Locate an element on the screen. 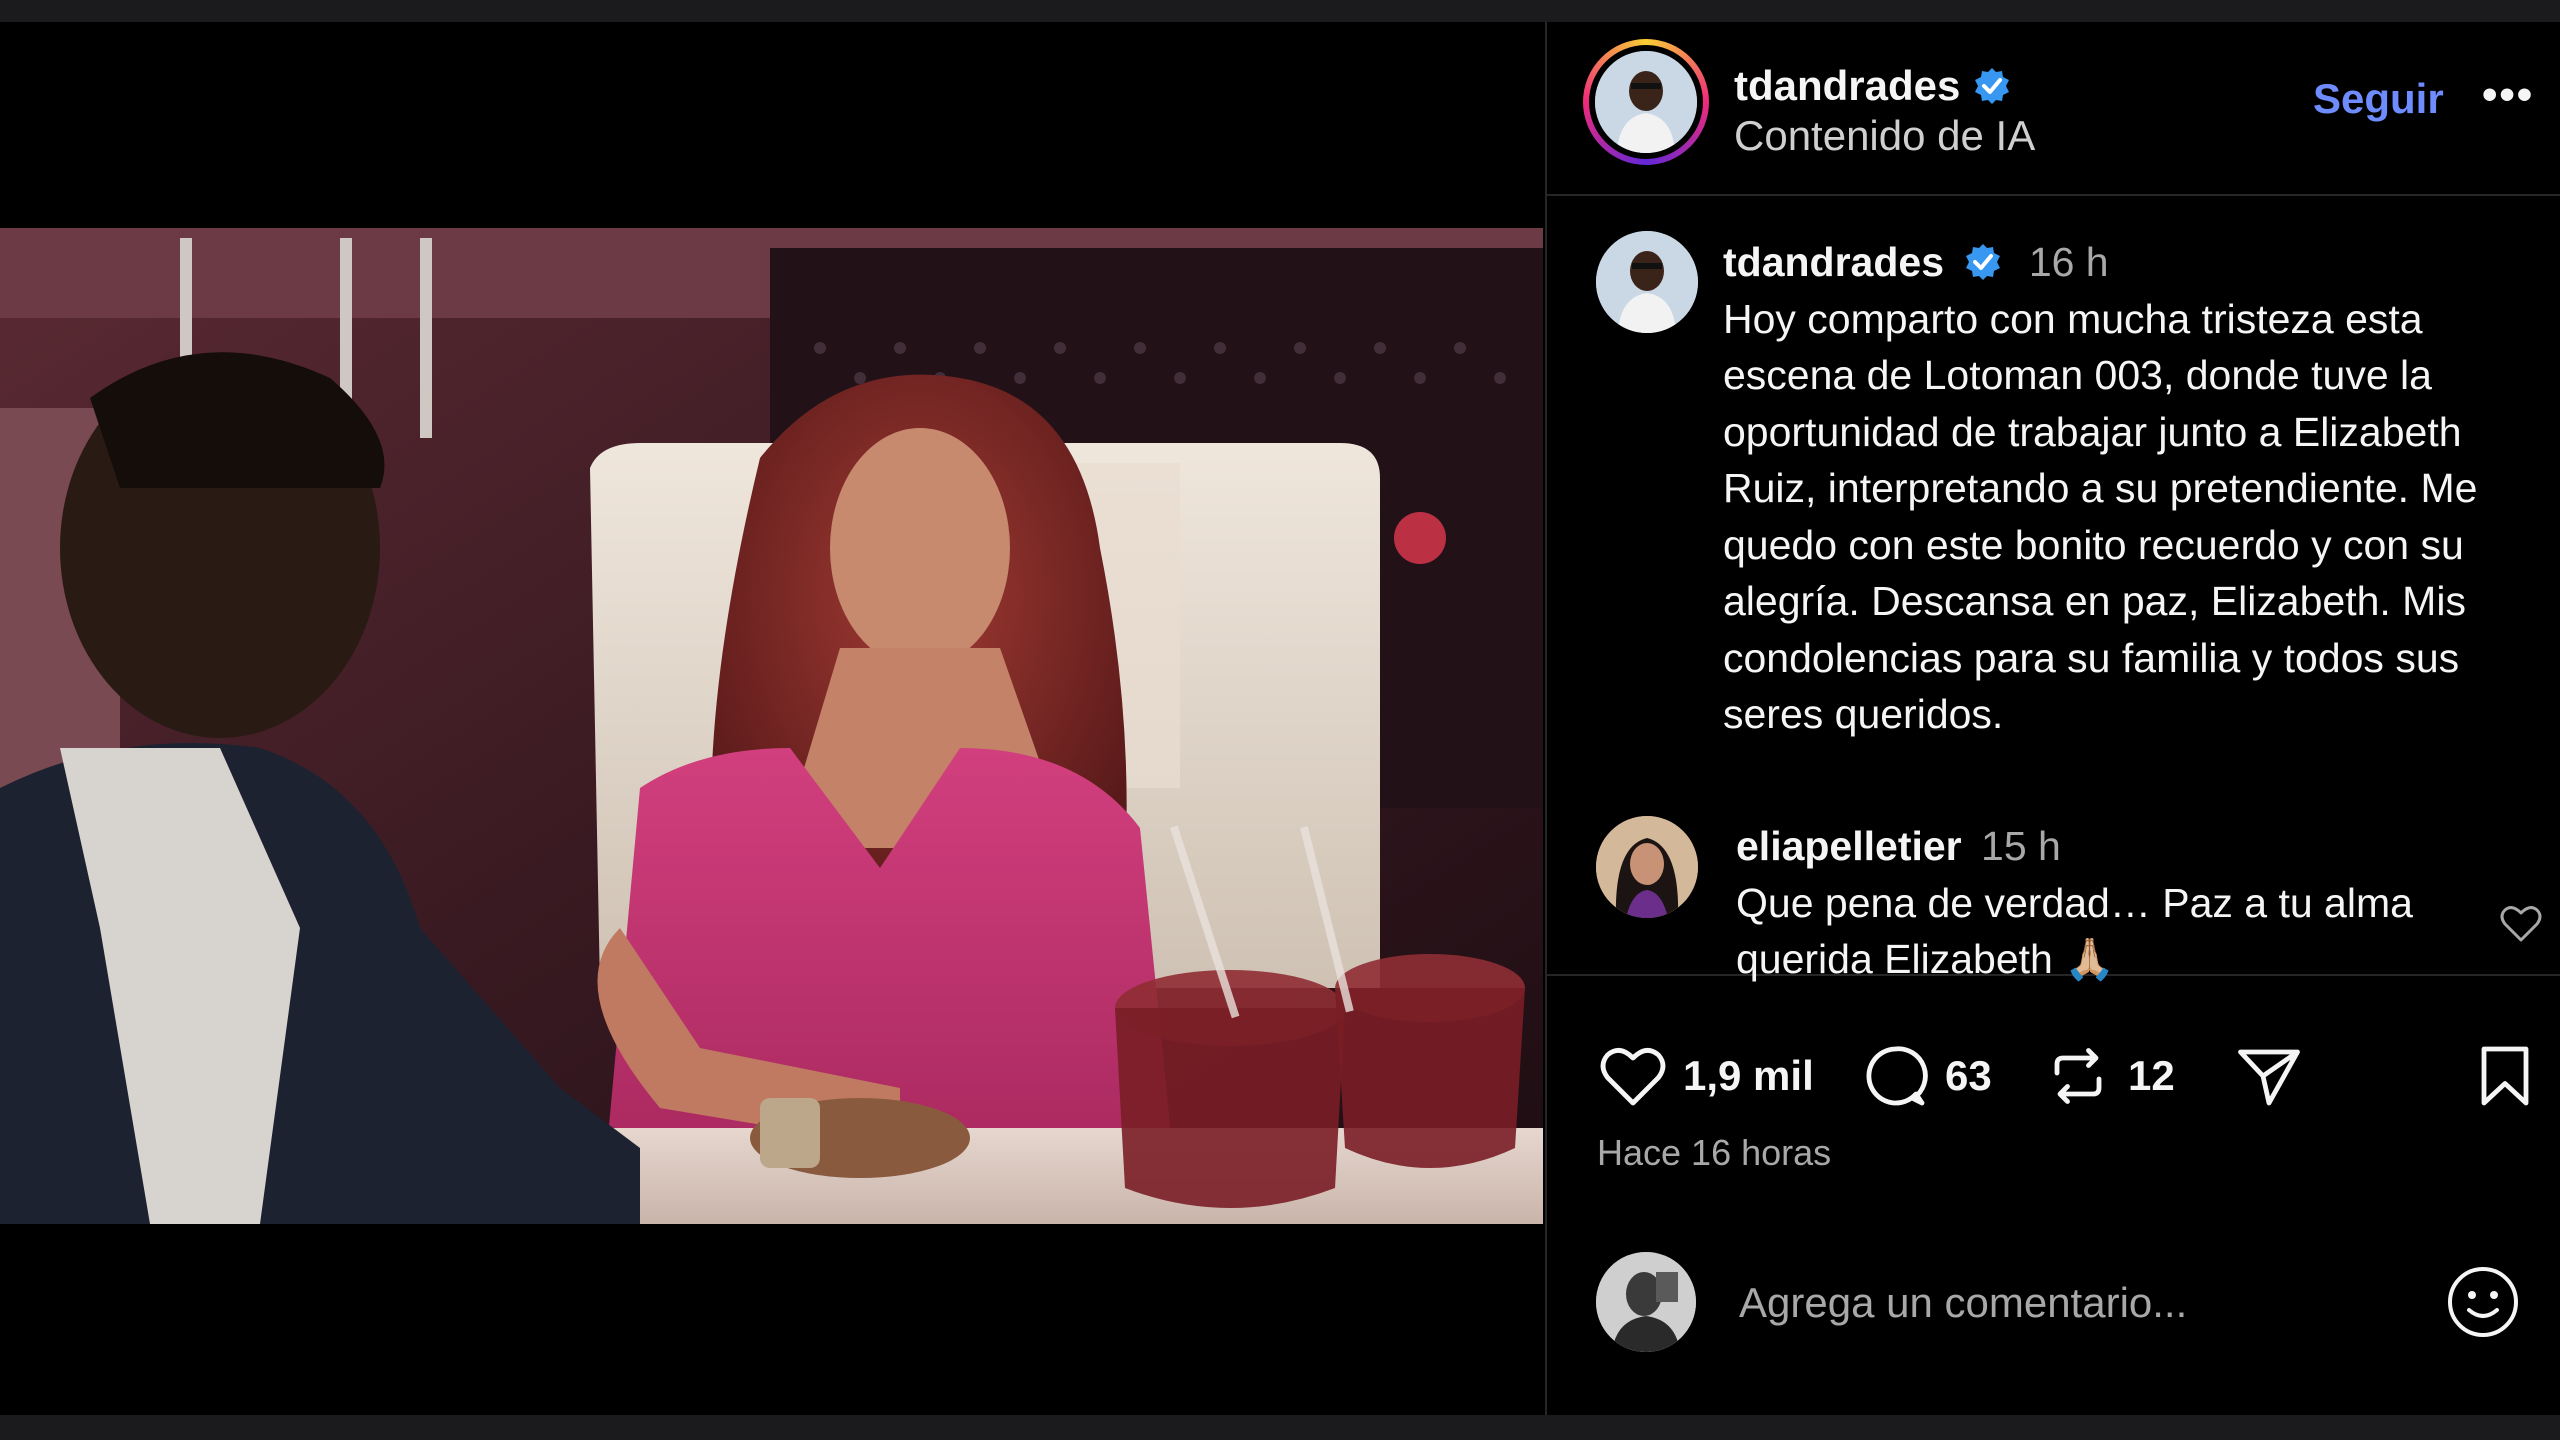  caption-timestamp: 16 h is located at coordinates (2069, 262).